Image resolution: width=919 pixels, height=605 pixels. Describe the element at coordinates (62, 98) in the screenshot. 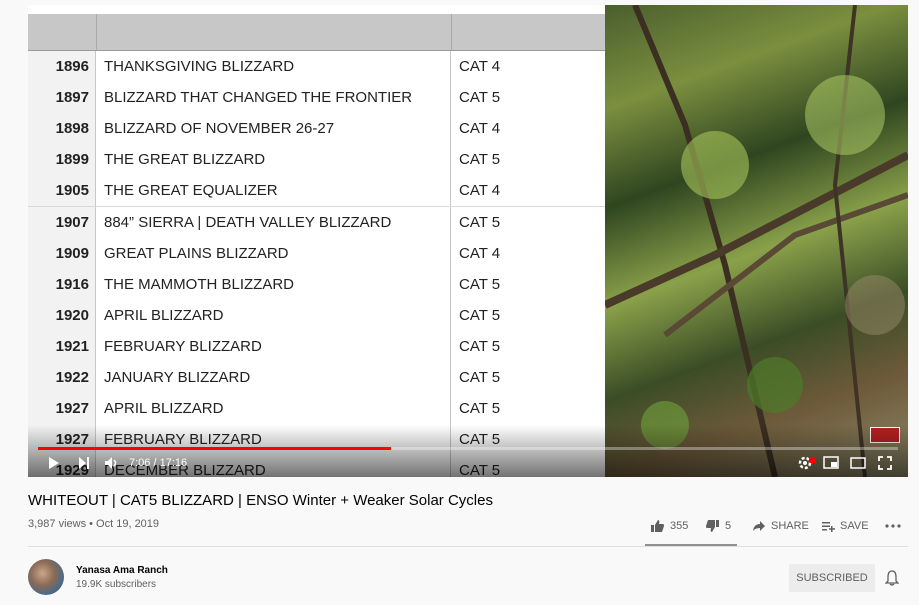

I see `row-year: 1897` at that location.